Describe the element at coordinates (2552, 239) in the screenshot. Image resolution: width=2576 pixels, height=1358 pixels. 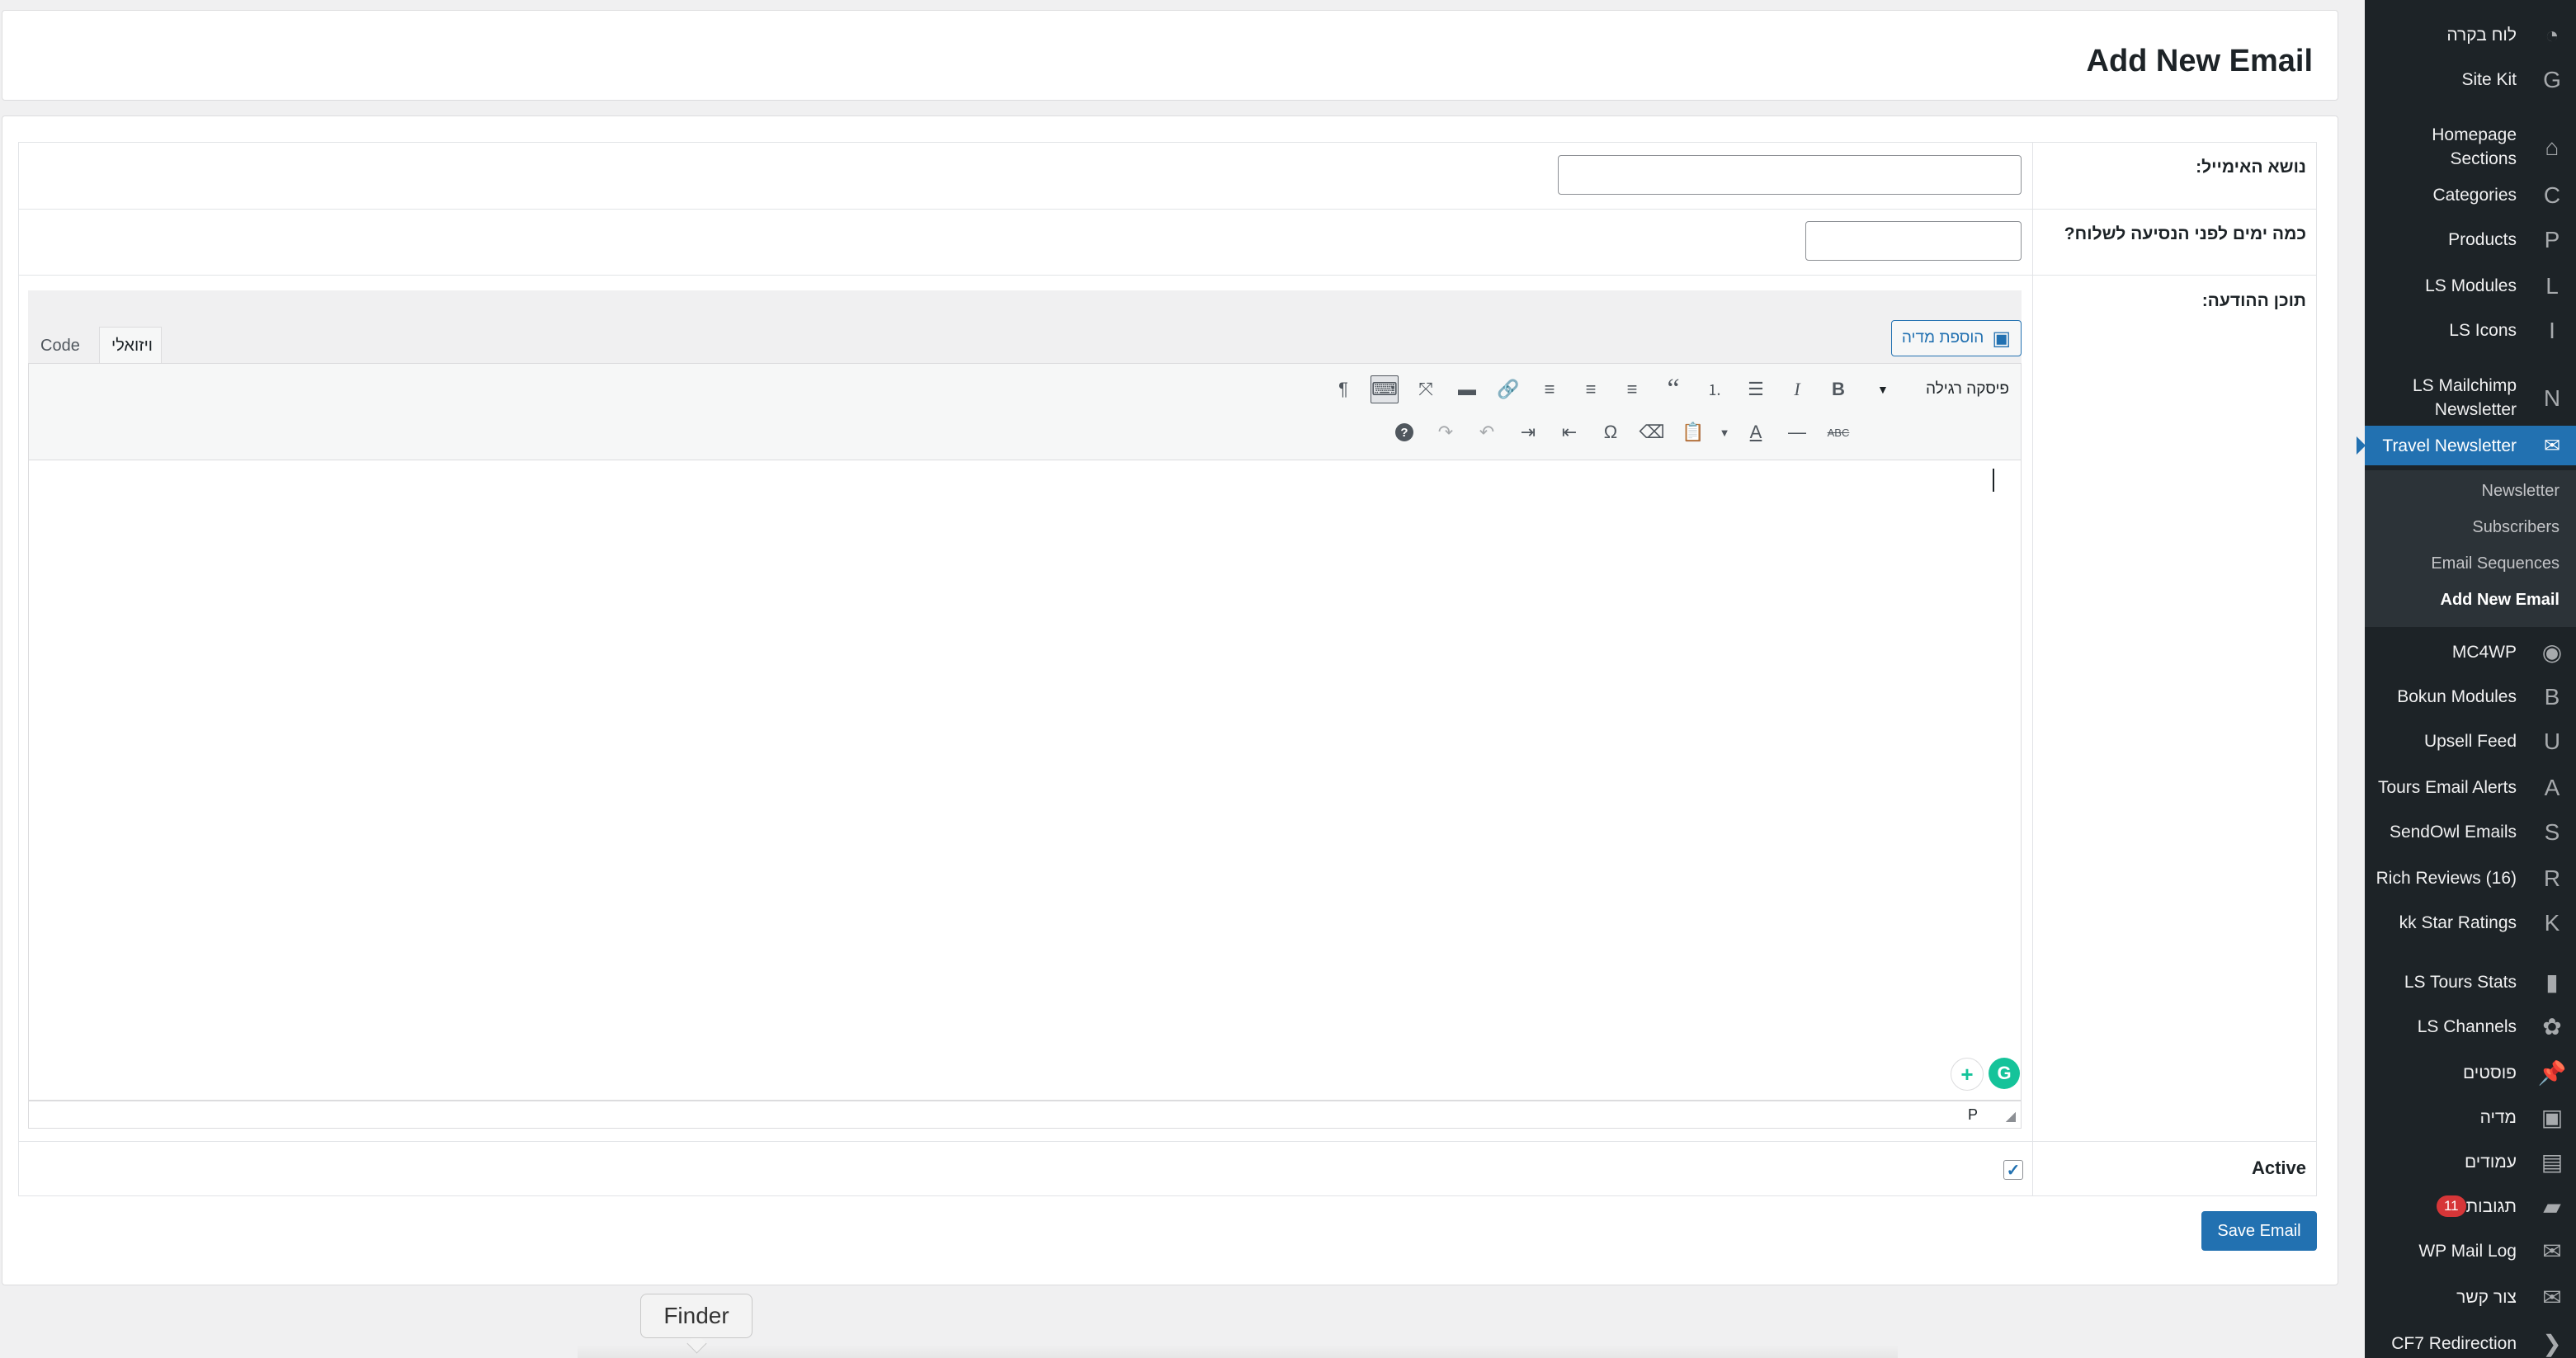
I see `products-icon: P` at that location.